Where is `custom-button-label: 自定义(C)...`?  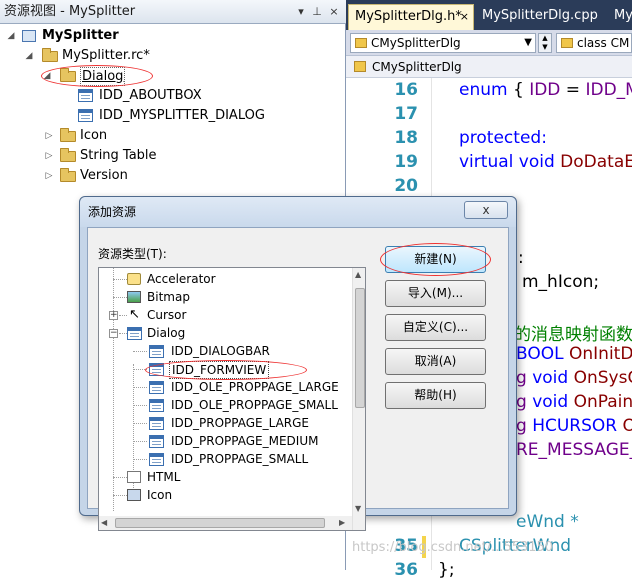 custom-button-label: 自定义(C)... is located at coordinates (435, 327).